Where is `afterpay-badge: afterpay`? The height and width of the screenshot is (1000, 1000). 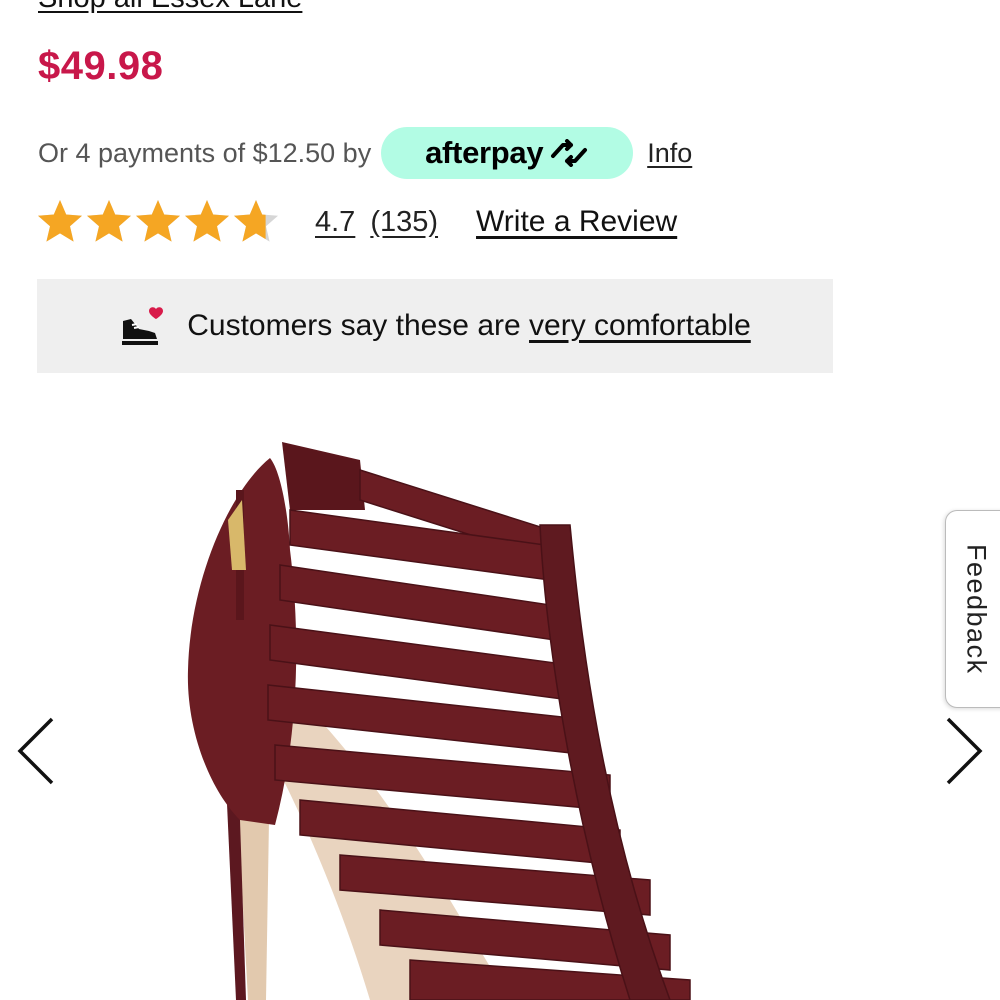 afterpay-badge: afterpay is located at coordinates (507, 153).